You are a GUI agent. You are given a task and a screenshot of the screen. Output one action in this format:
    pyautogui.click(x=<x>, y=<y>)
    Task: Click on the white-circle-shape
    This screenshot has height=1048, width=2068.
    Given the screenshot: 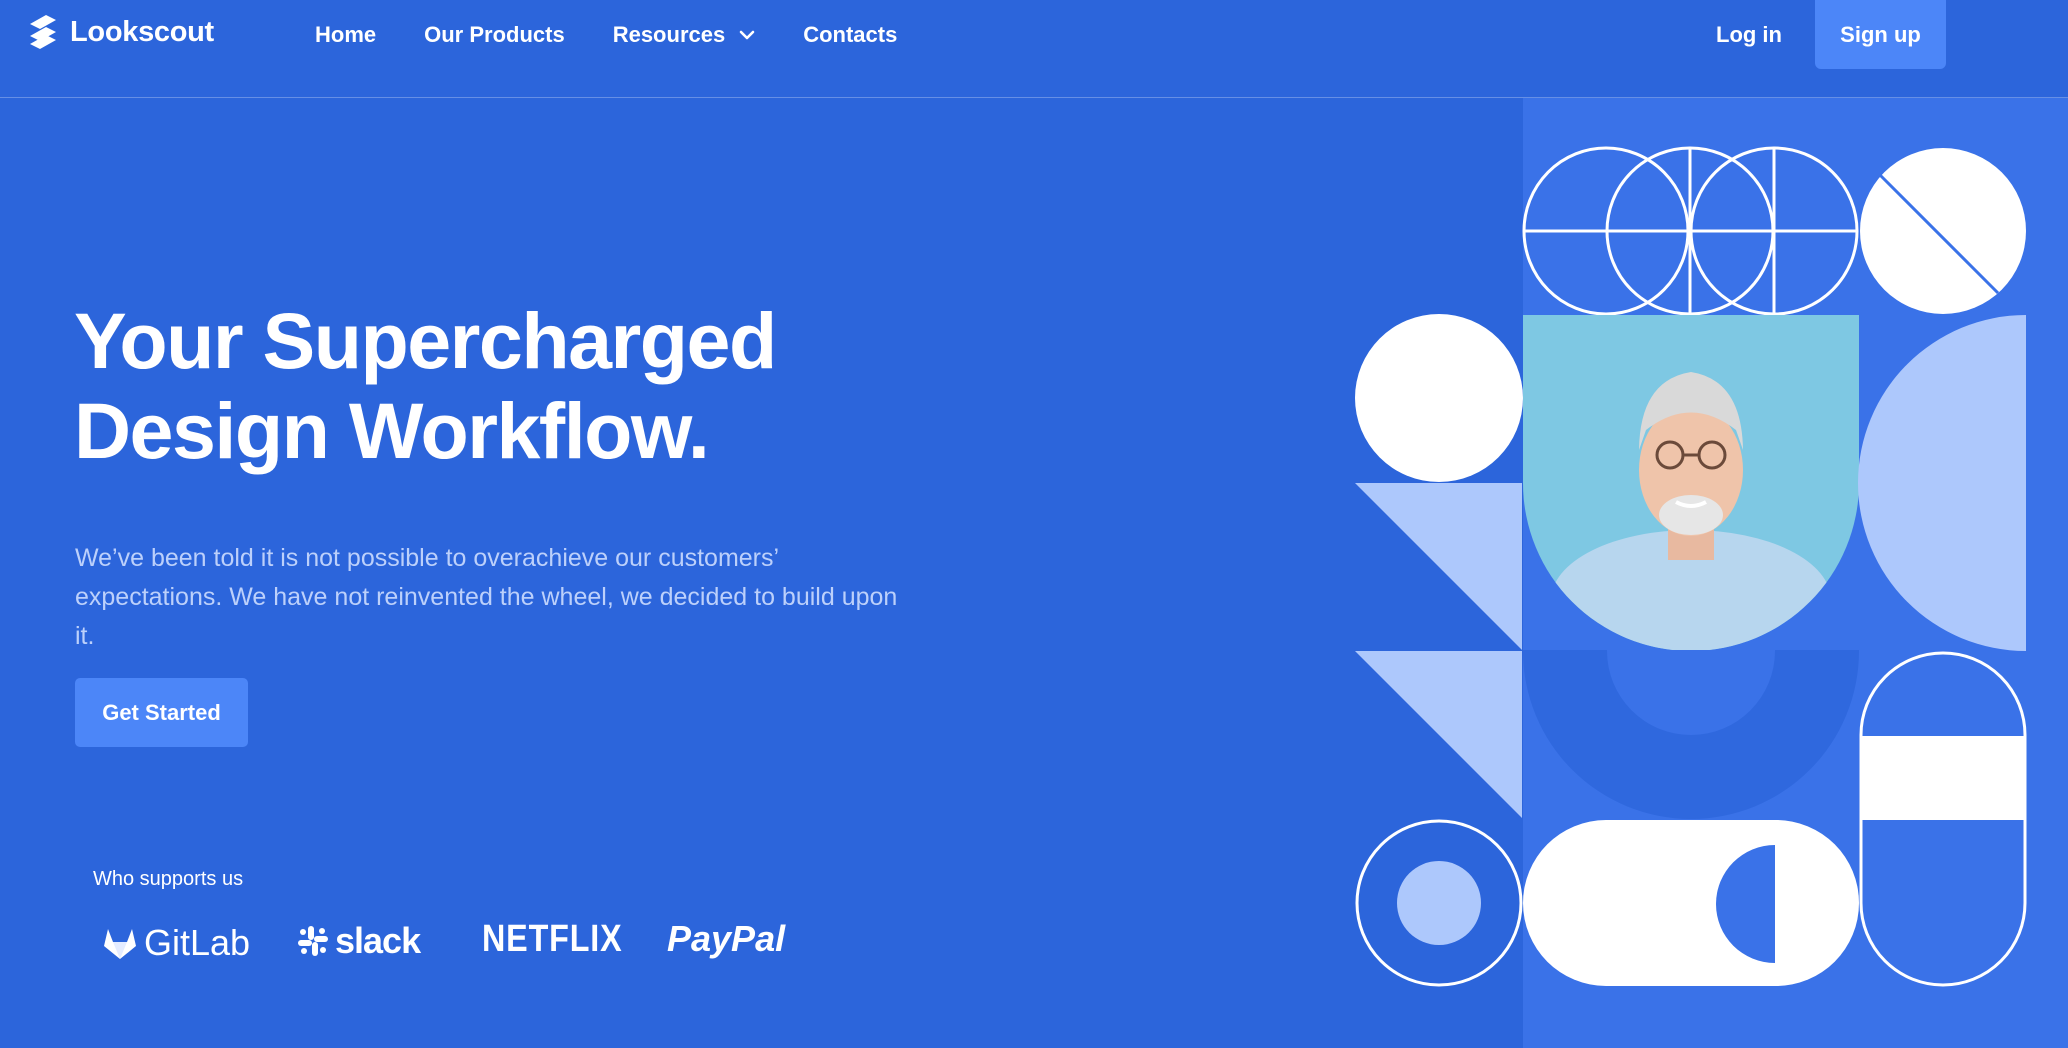 What is the action you would take?
    pyautogui.click(x=1439, y=398)
    